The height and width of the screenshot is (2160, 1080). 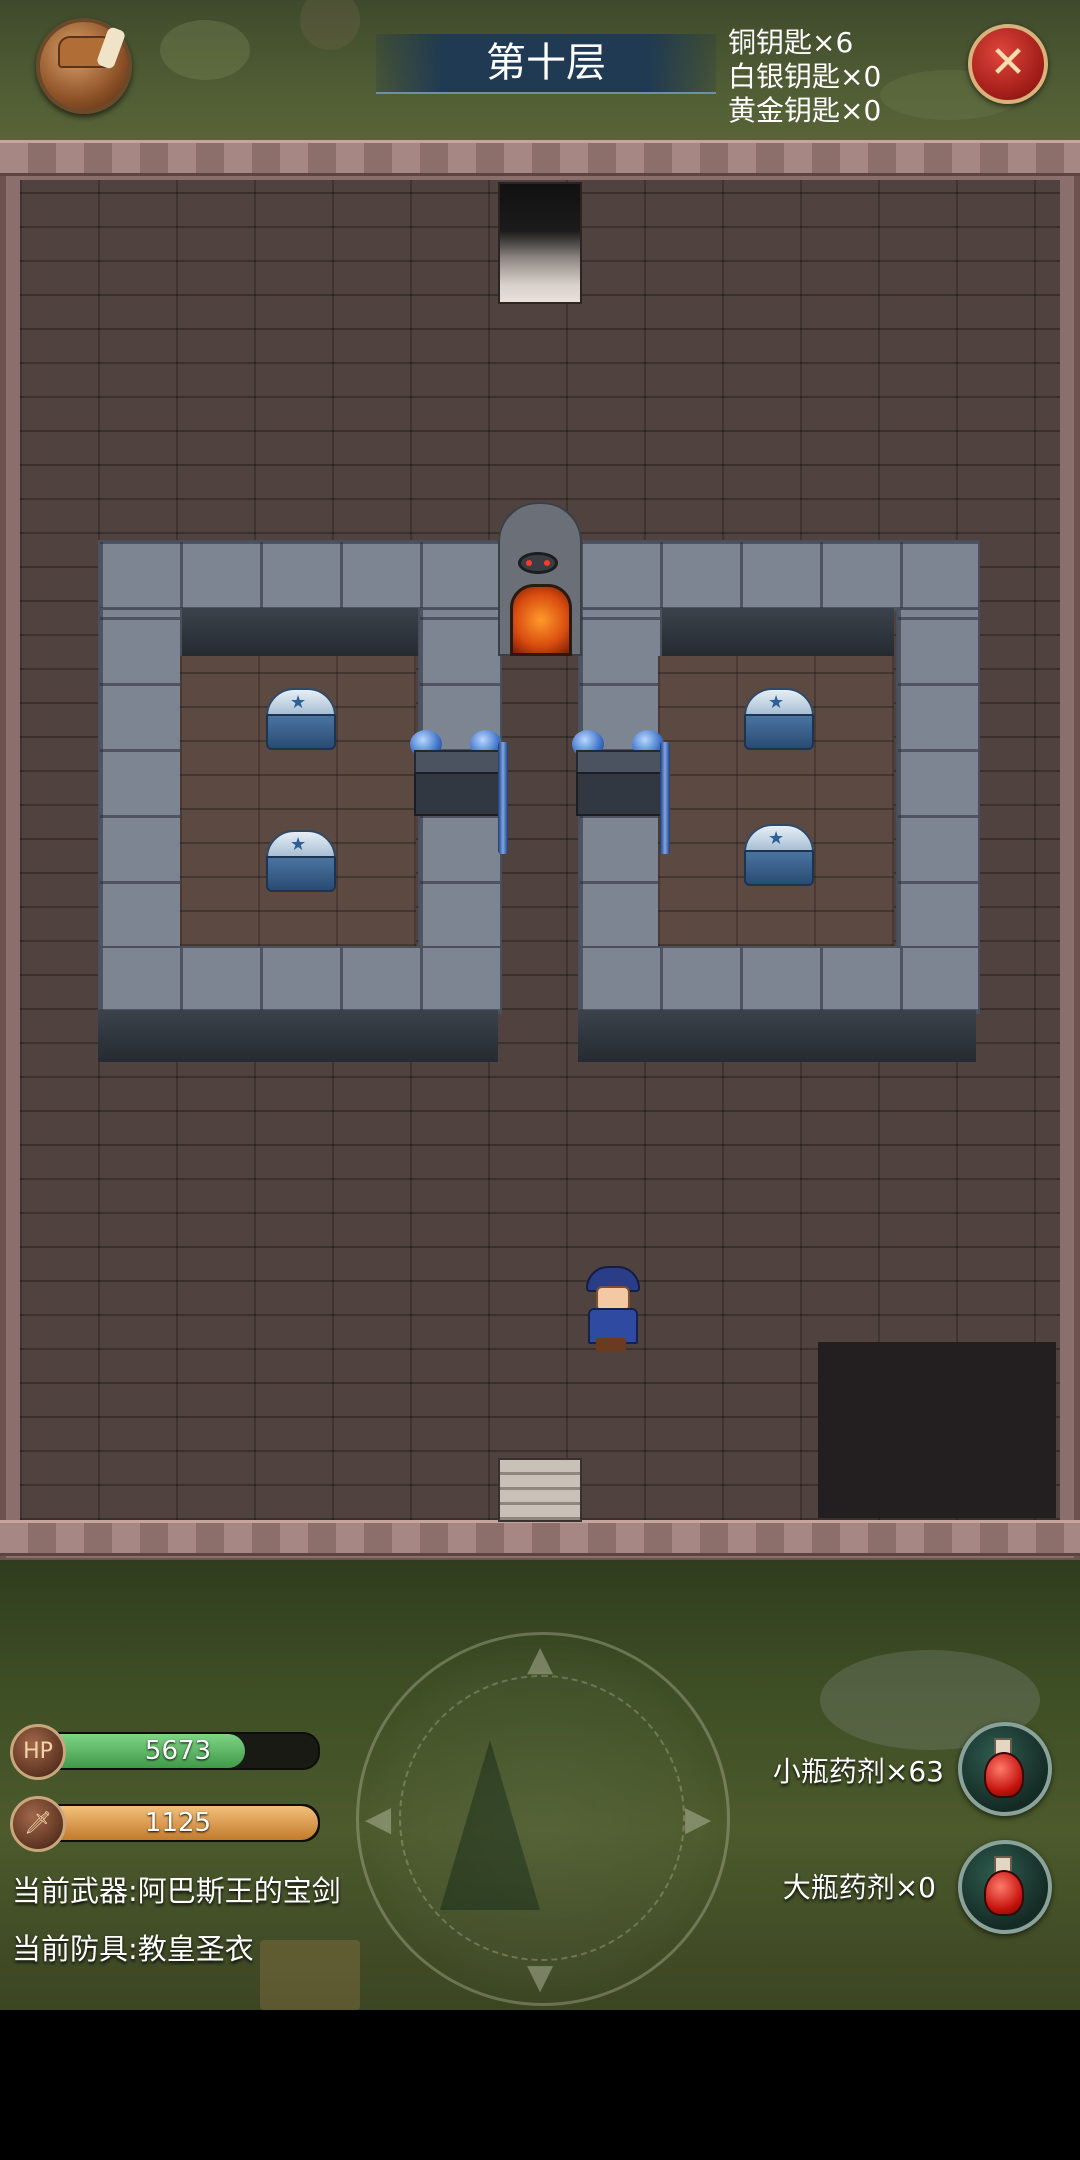 What do you see at coordinates (546, 64) in the screenshot?
I see `floor-title: 第十层` at bounding box center [546, 64].